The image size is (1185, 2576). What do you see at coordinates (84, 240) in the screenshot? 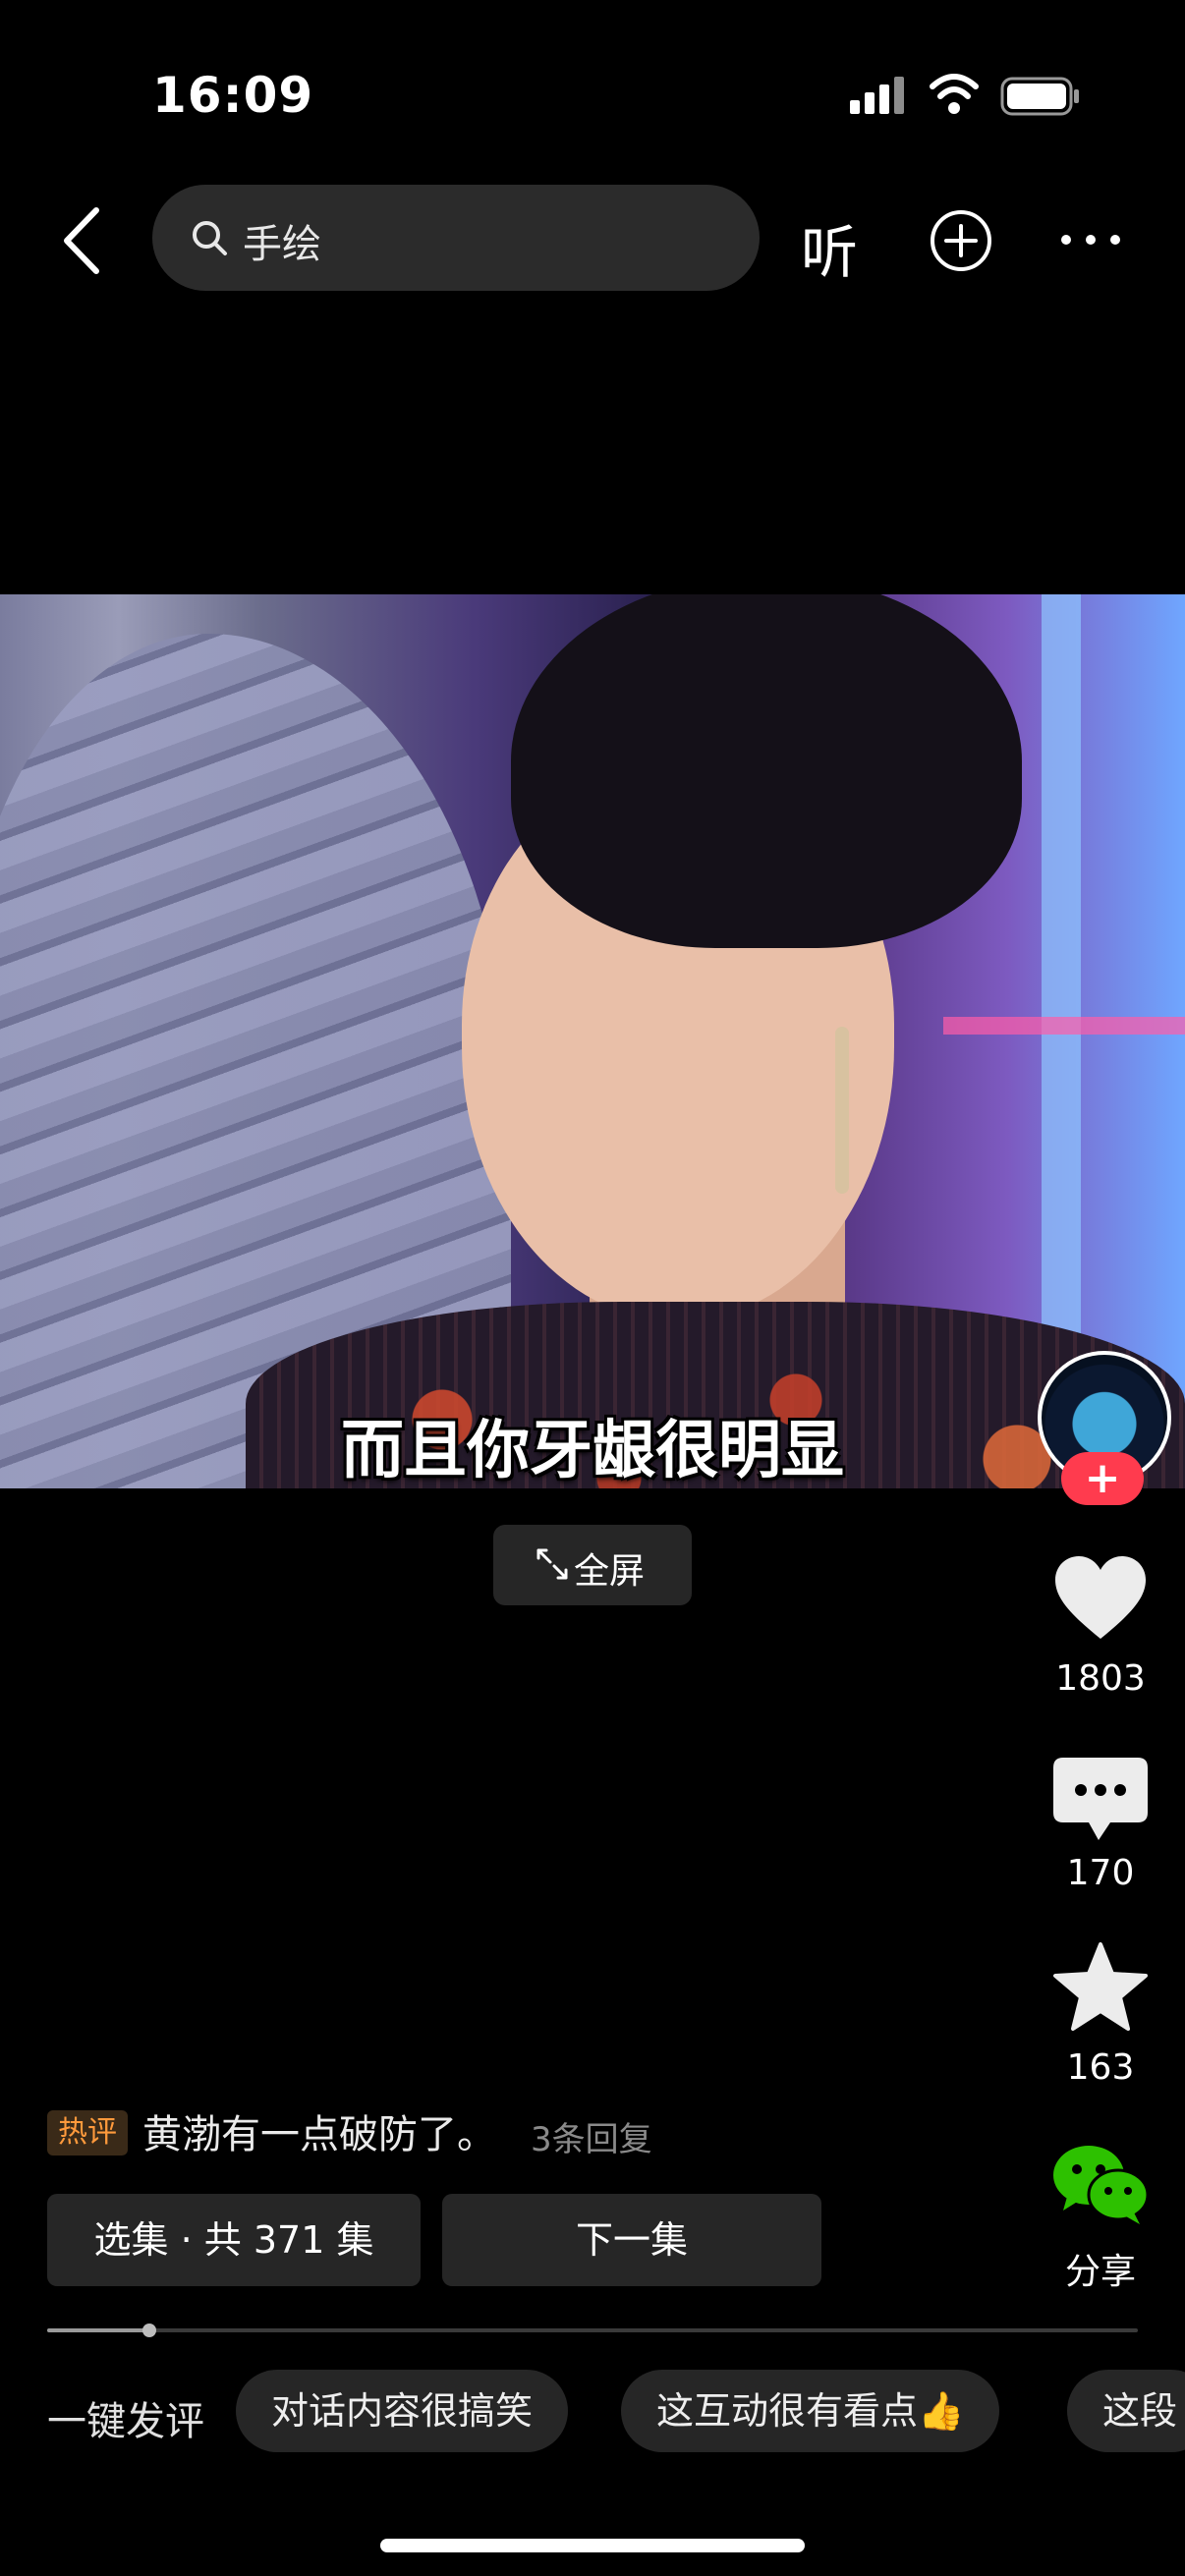
I see `back-arrow-icon` at bounding box center [84, 240].